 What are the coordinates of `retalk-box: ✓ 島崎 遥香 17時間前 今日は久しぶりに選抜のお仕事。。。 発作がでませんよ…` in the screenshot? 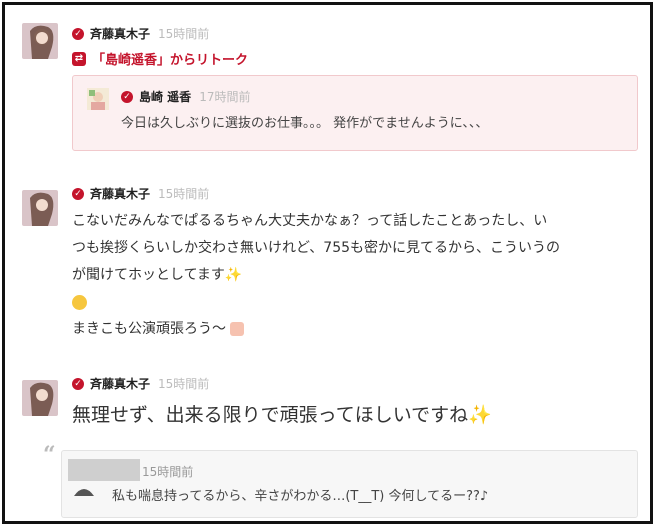 It's located at (355, 113).